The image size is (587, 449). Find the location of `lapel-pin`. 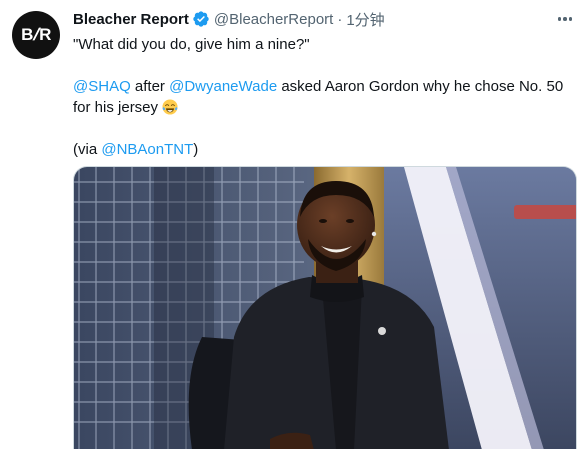

lapel-pin is located at coordinates (382, 331).